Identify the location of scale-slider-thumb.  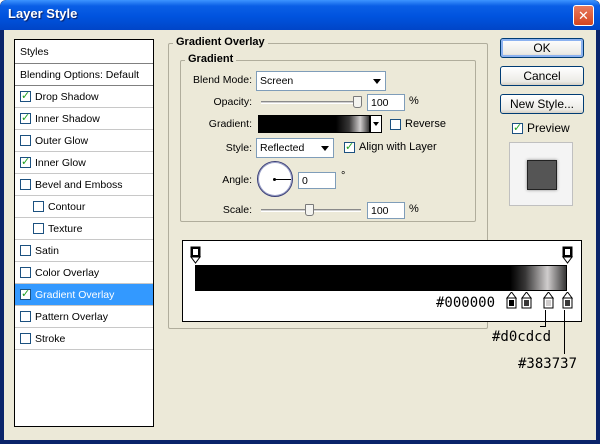
(309, 210).